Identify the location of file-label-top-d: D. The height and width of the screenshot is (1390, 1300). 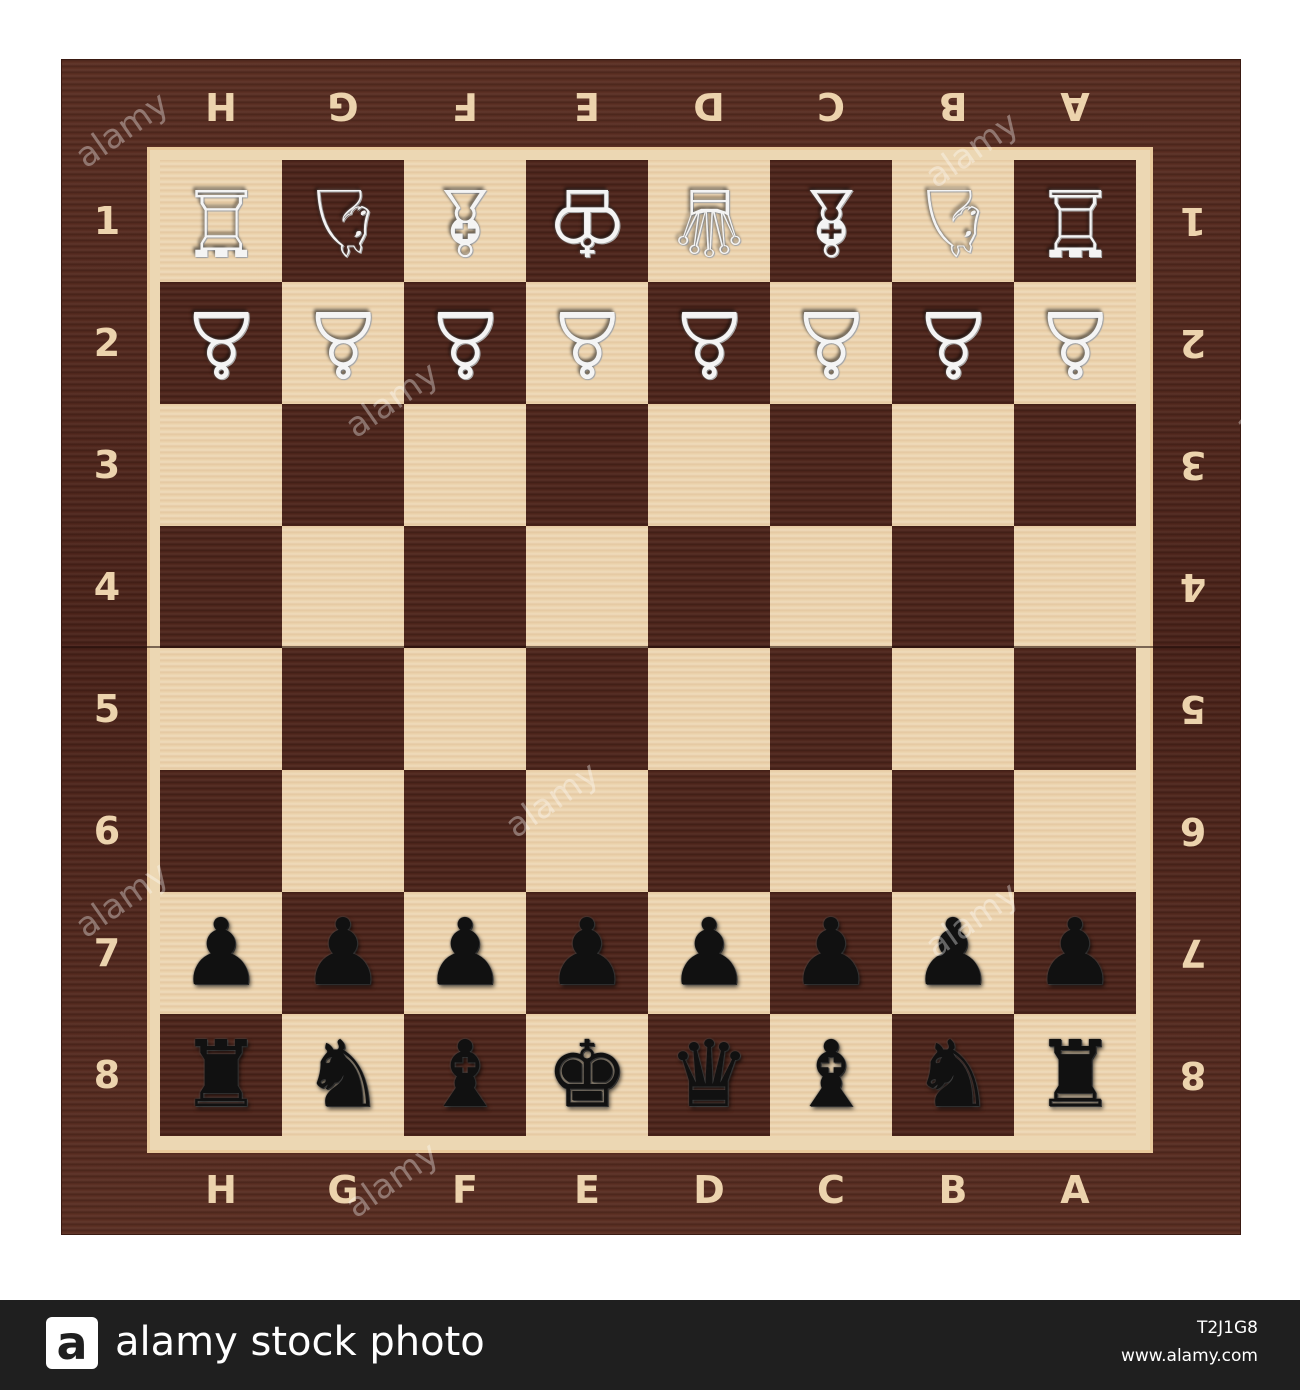
(709, 106).